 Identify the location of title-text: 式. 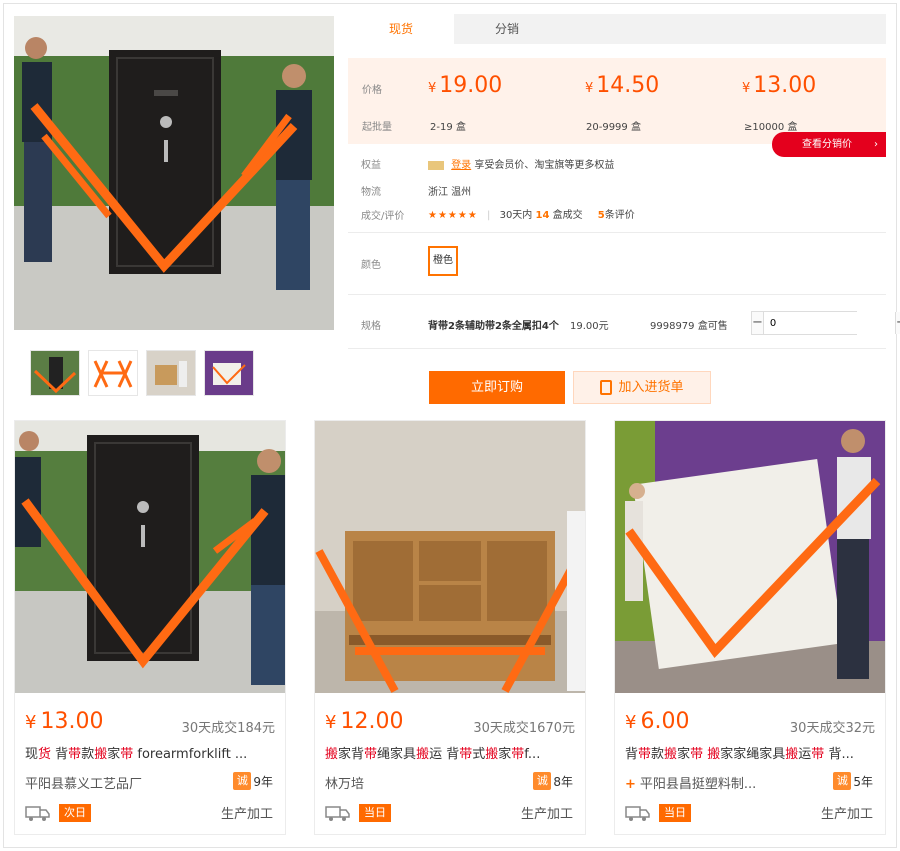
(479, 754).